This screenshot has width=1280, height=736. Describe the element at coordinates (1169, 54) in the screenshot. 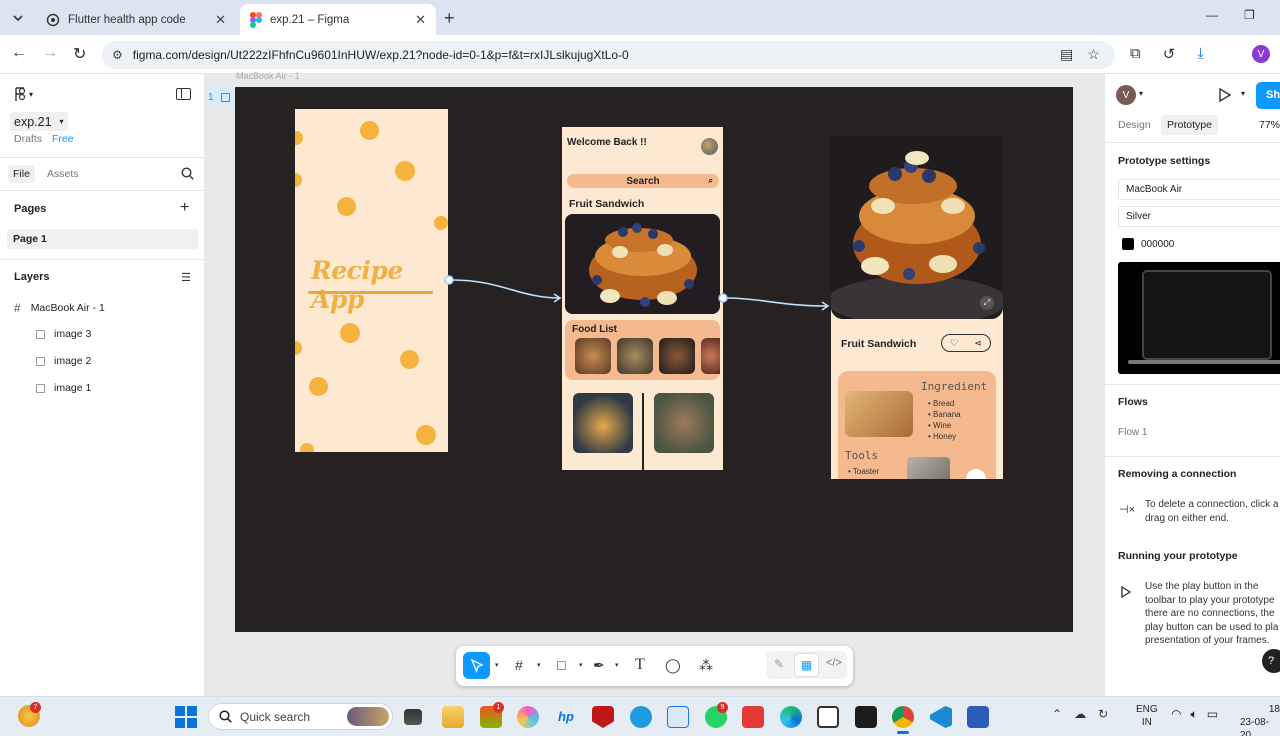

I see `history-icon: ↺` at that location.